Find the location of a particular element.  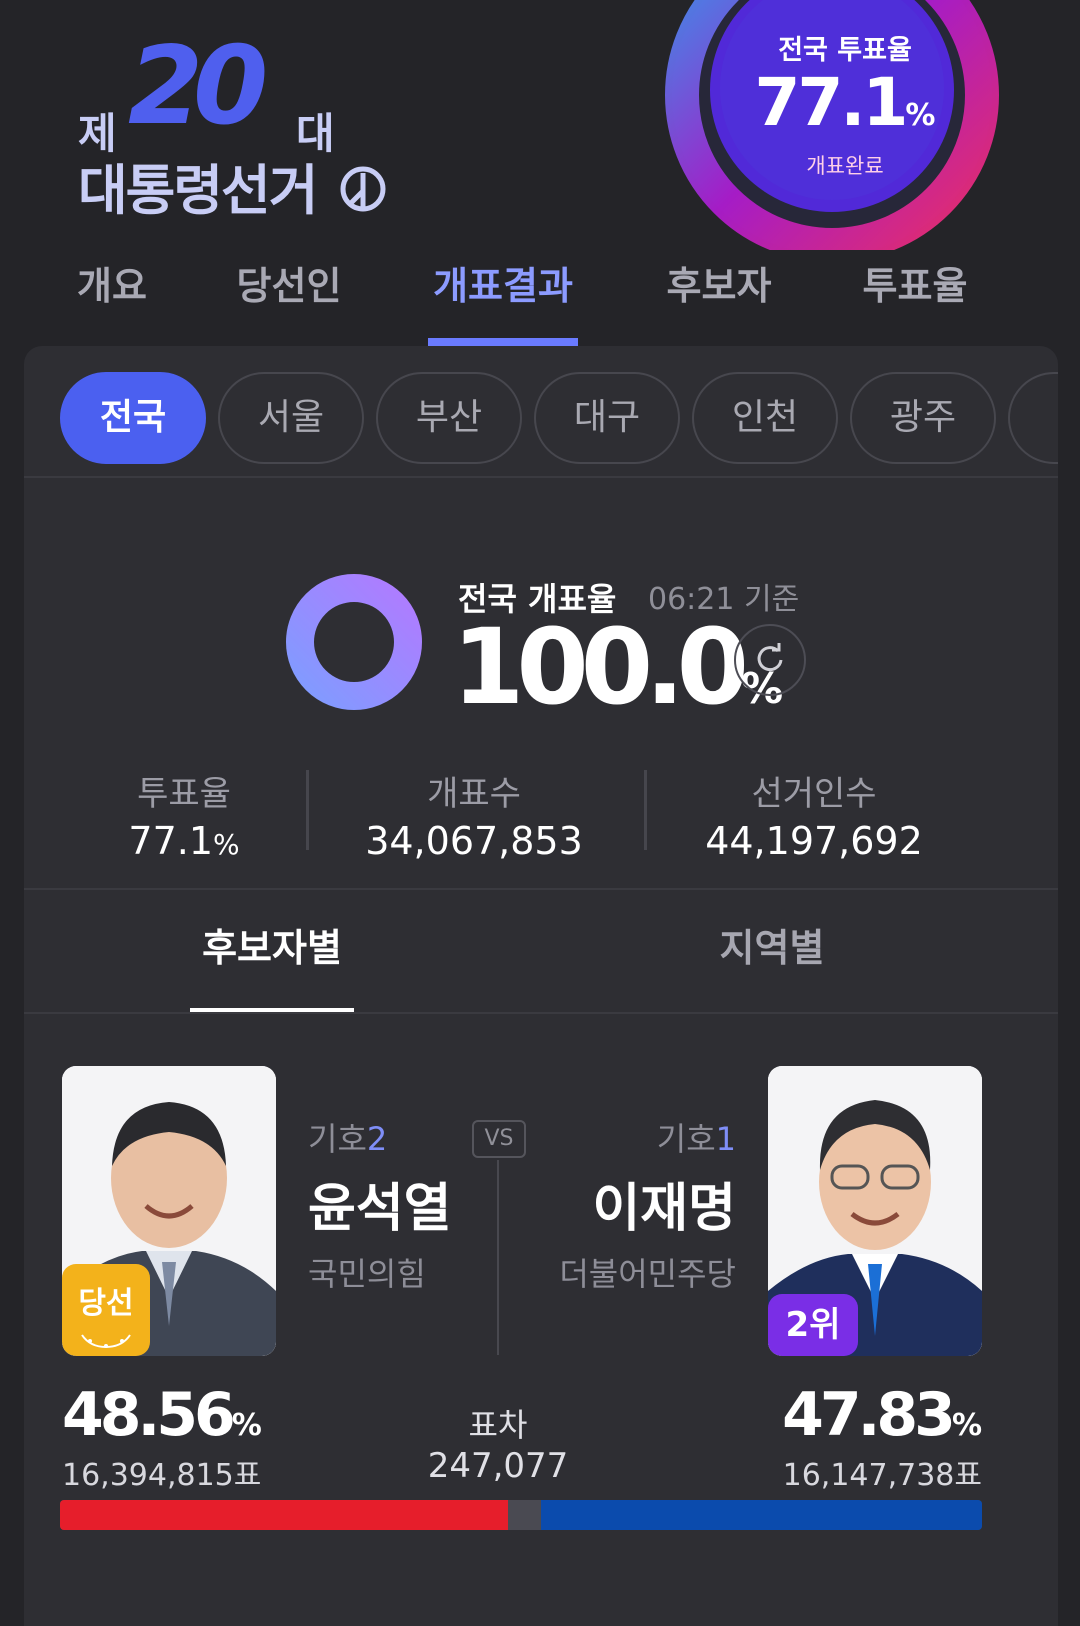

refresh-icon is located at coordinates (770, 660).